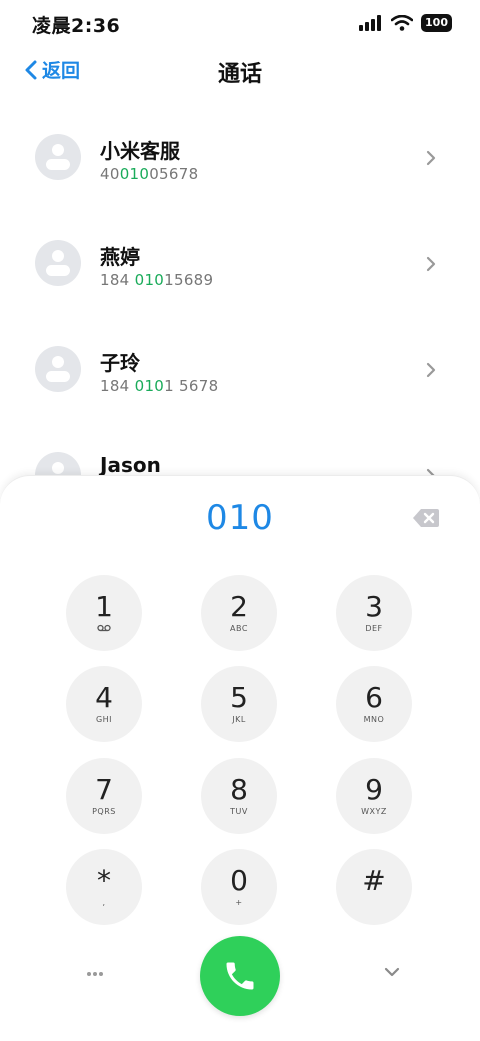  I want to click on key-letters: TUV, so click(239, 811).